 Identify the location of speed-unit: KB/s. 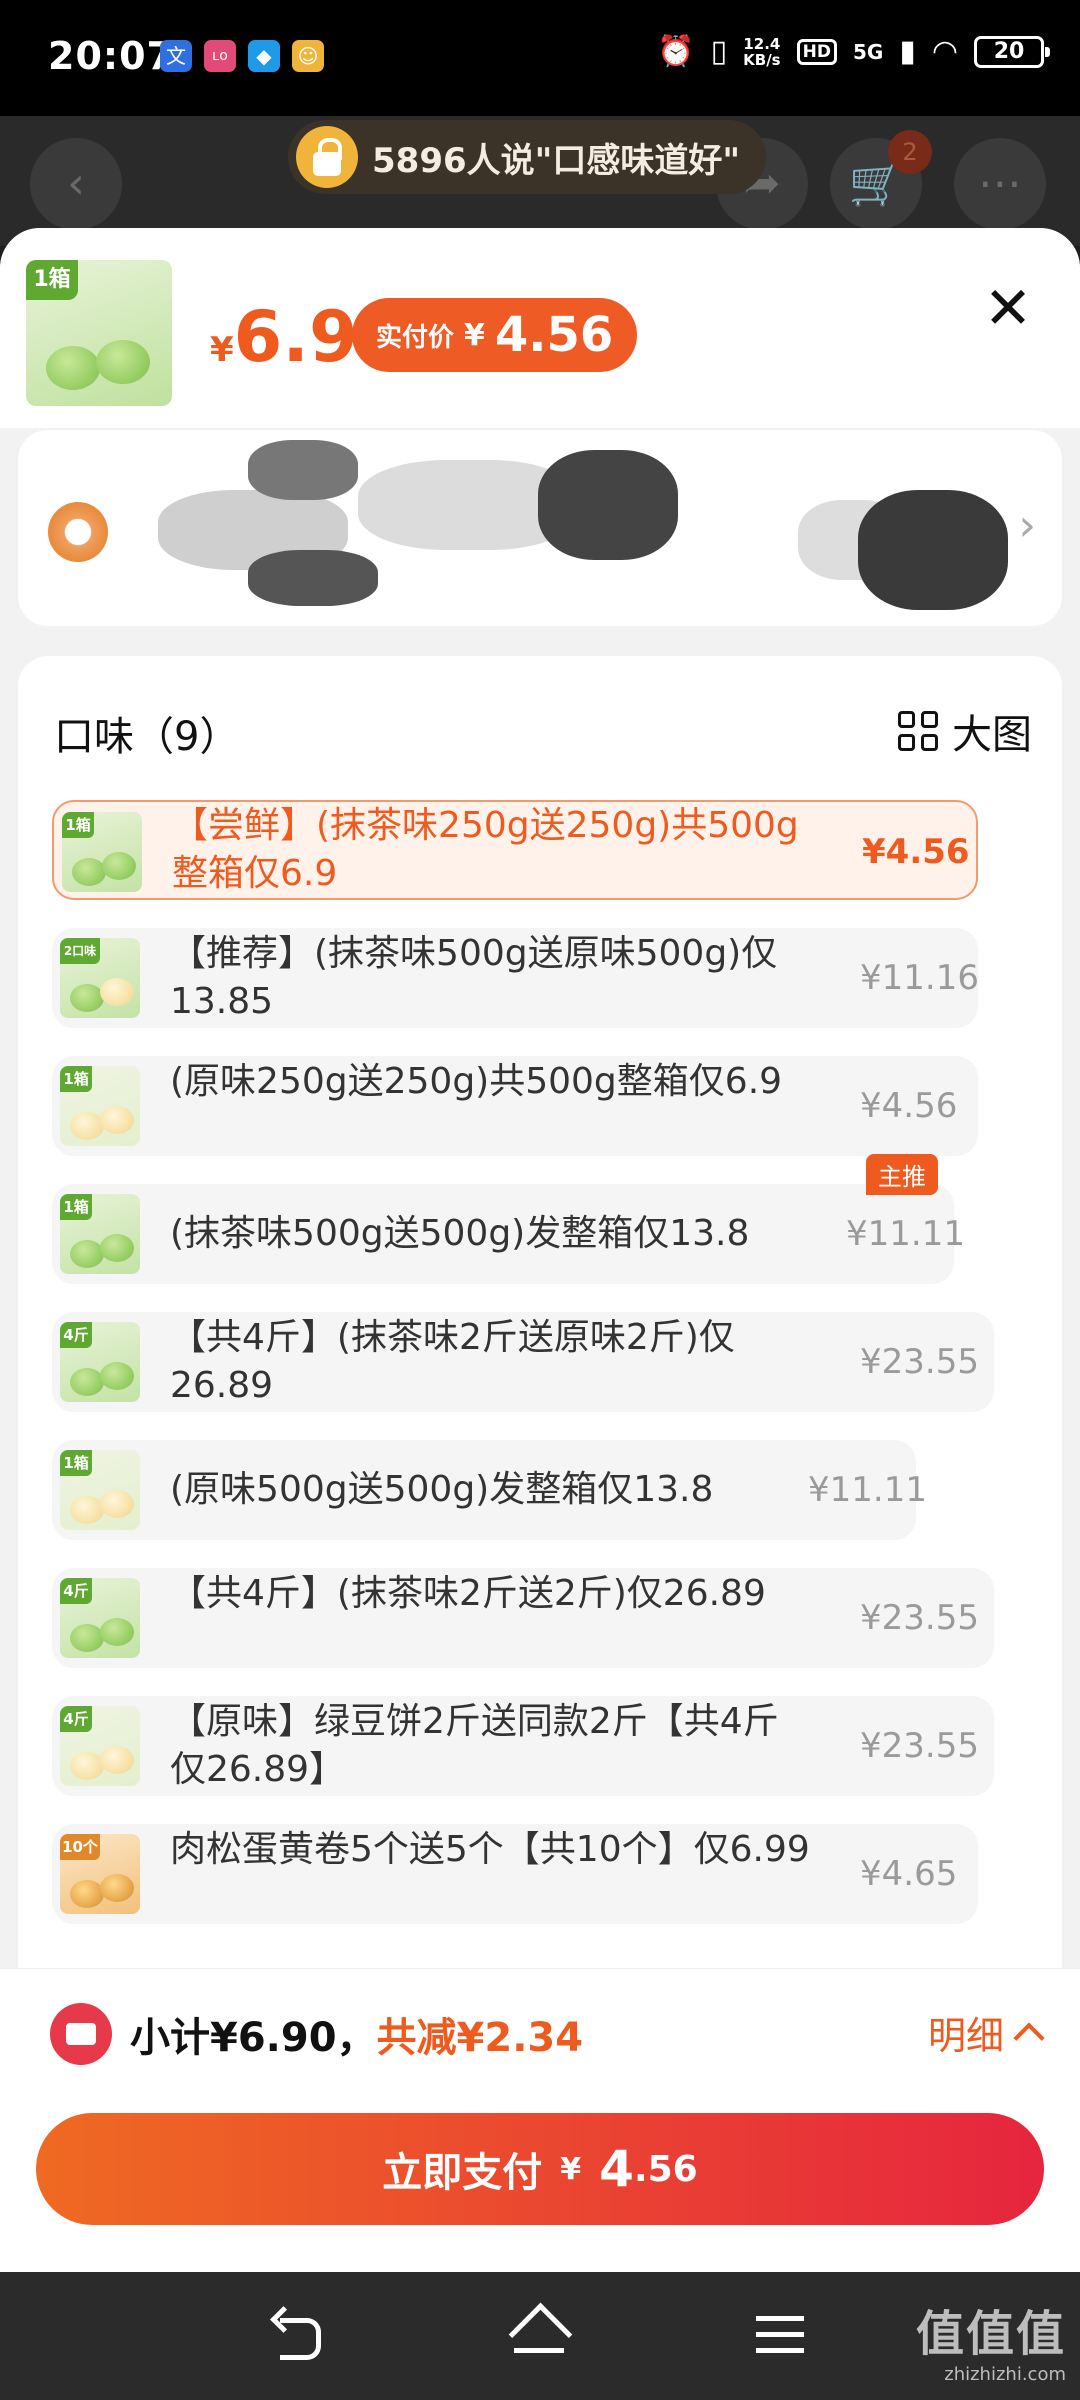
(762, 59).